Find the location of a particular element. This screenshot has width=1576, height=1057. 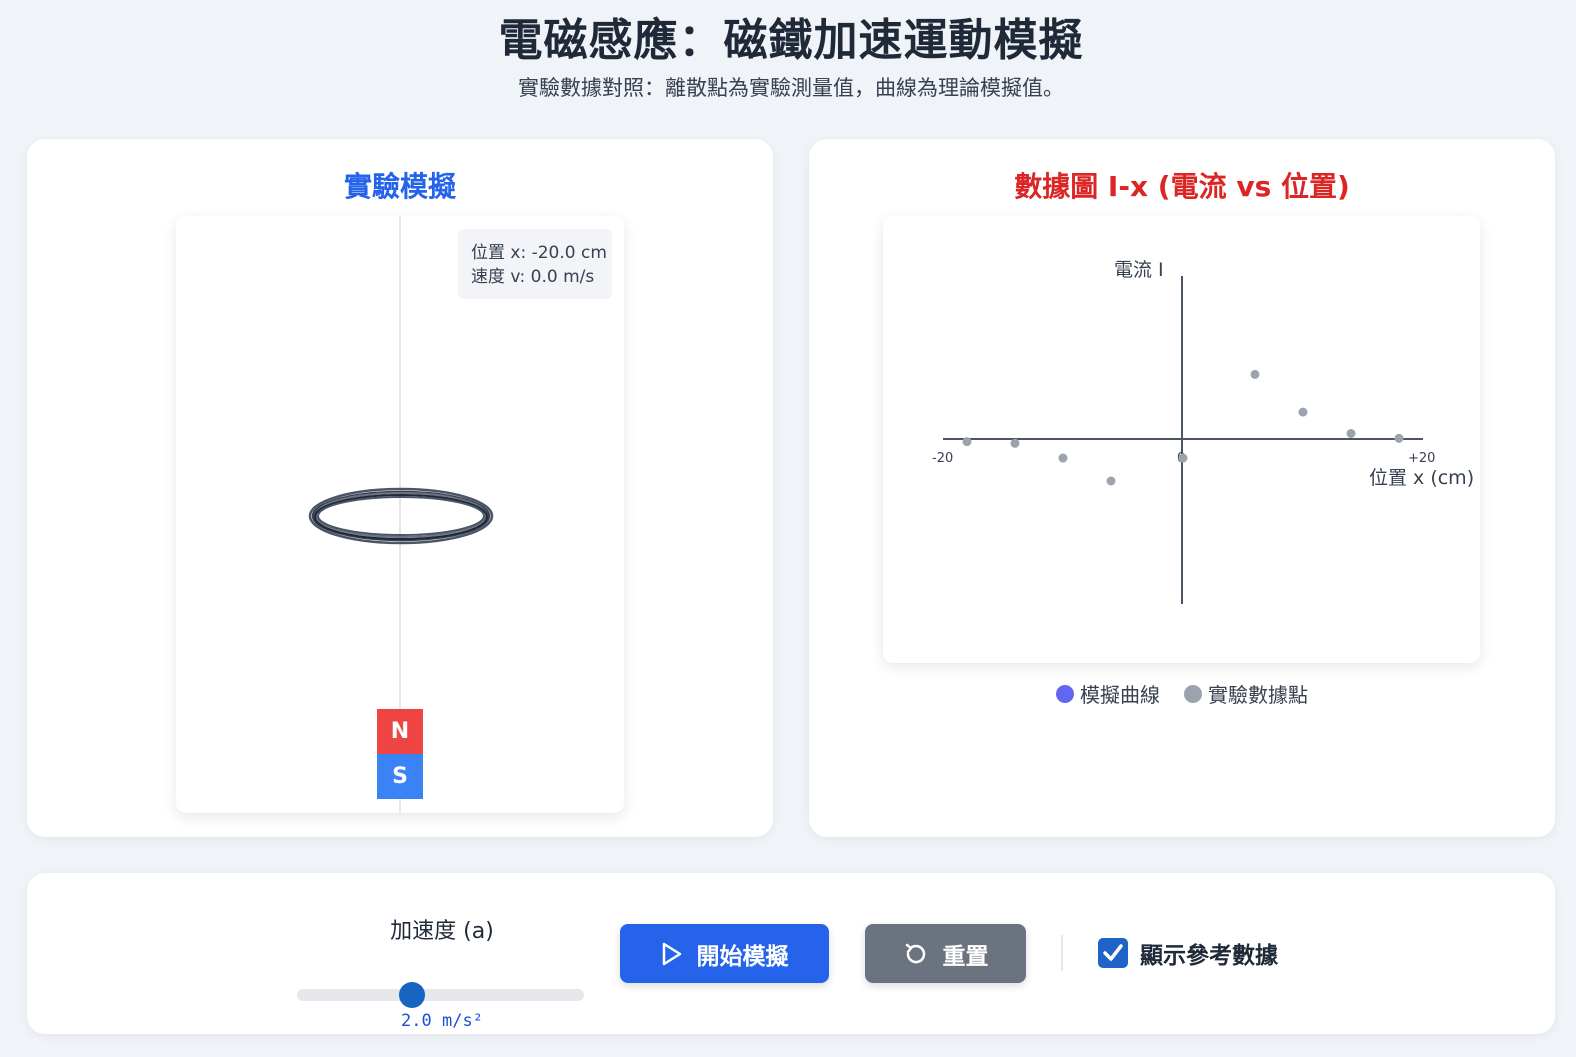

controls-panel: 加速度 (a) 2.0 m/s² 開始模擬 重置 顯示參考數據 is located at coordinates (791, 953).